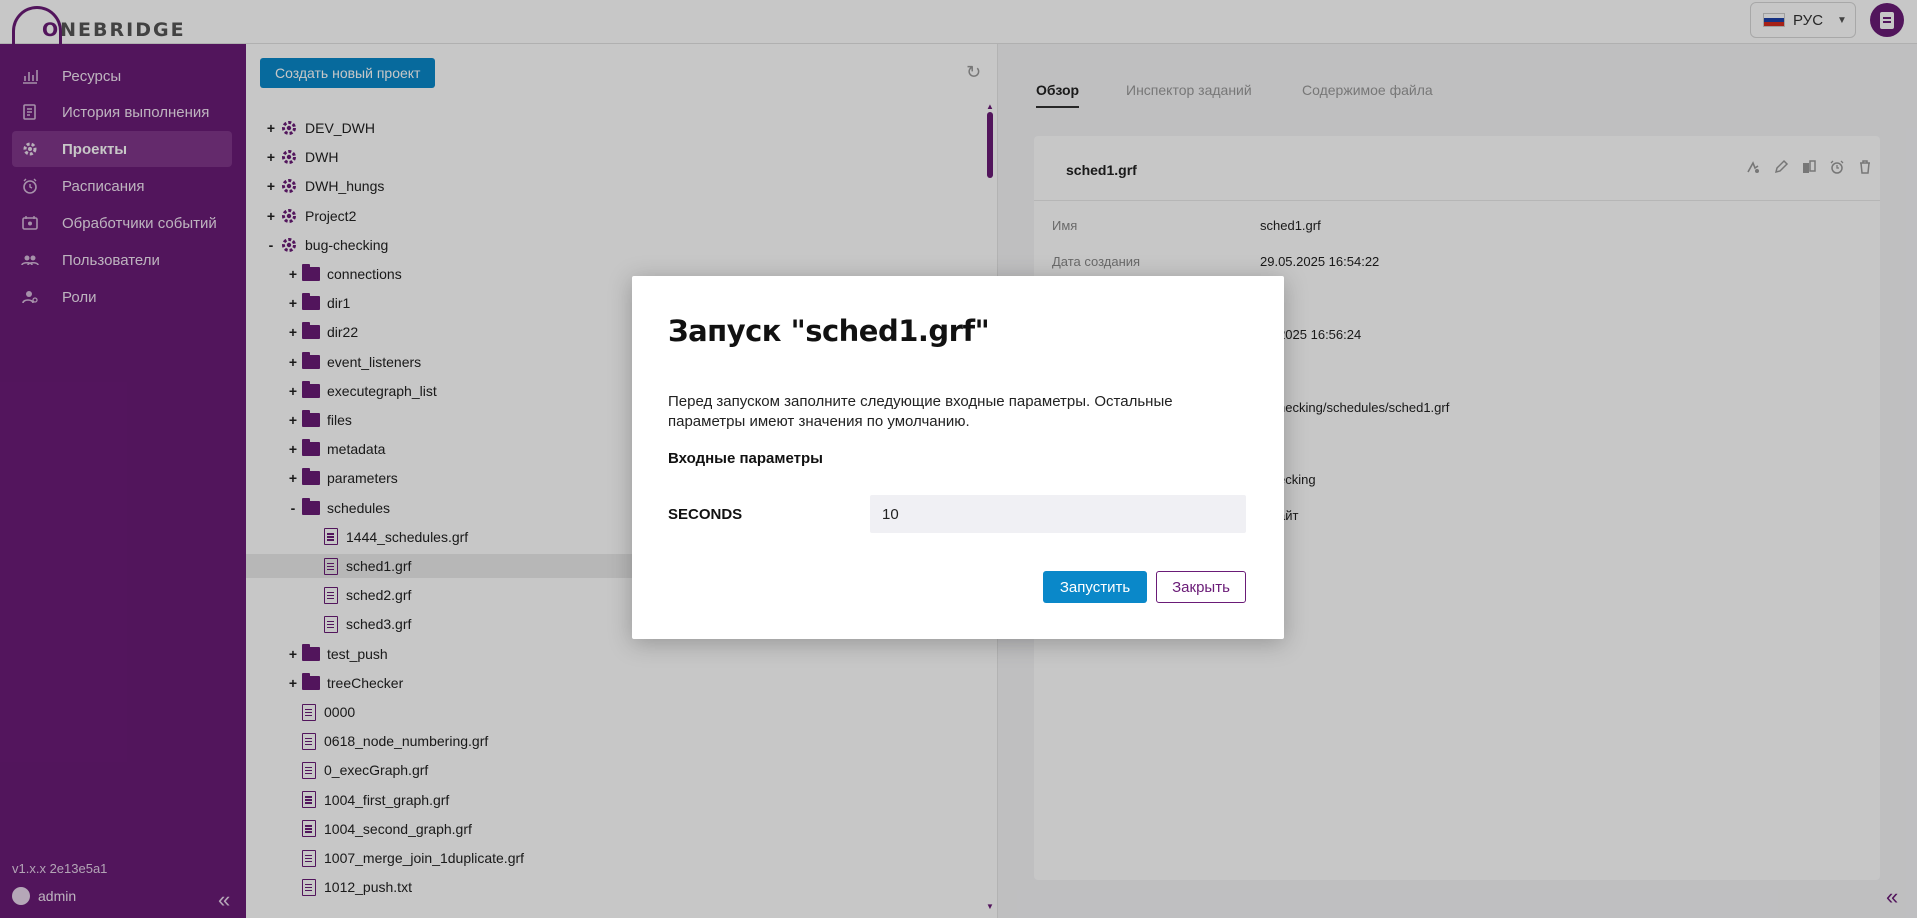 The image size is (1917, 918). I want to click on dialog-subtitle: Входные параметры, so click(745, 458).